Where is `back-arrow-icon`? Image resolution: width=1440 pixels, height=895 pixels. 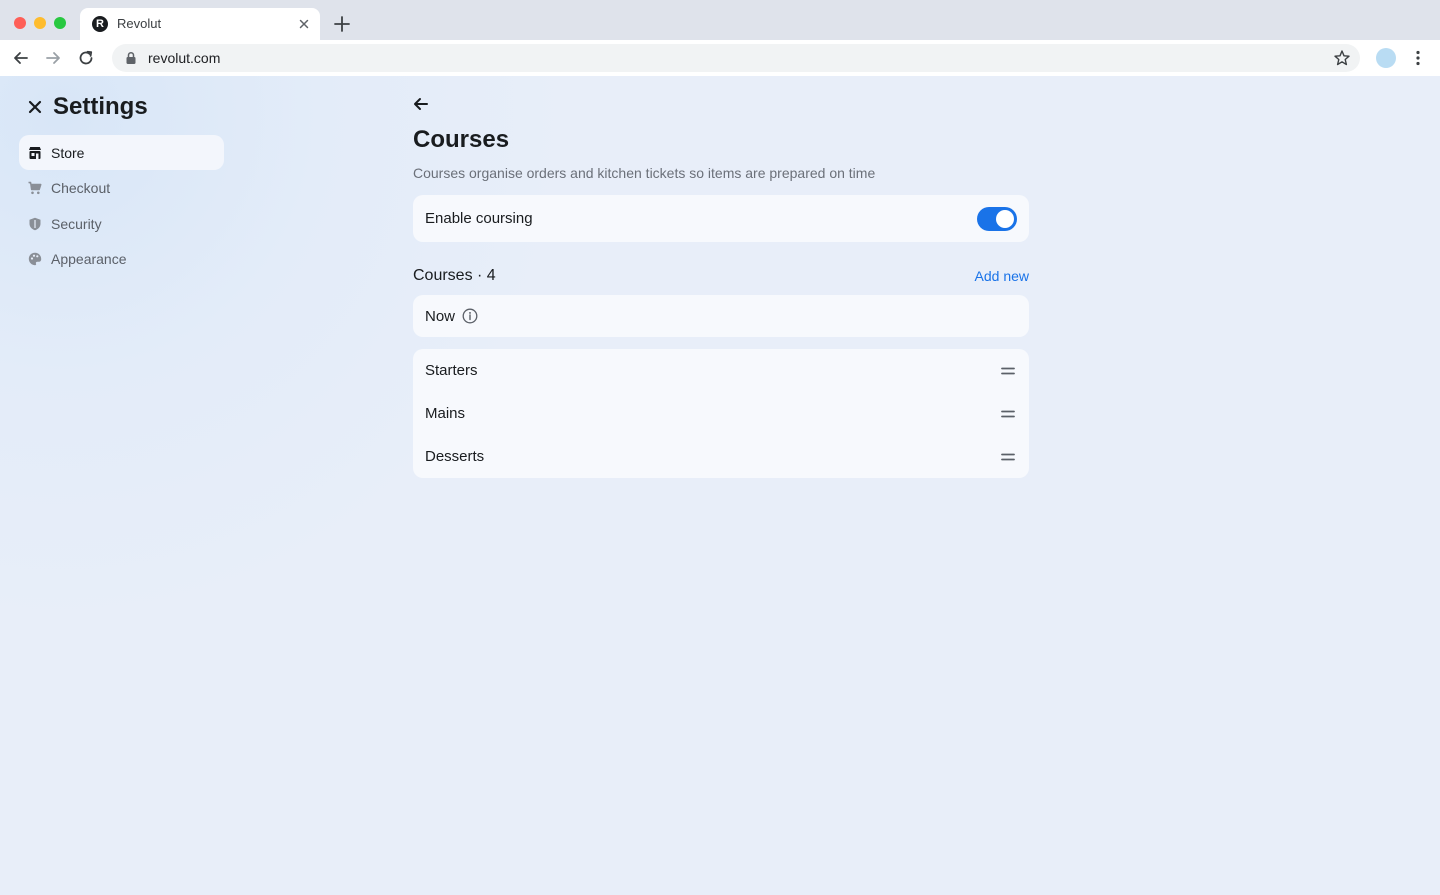 back-arrow-icon is located at coordinates (421, 104).